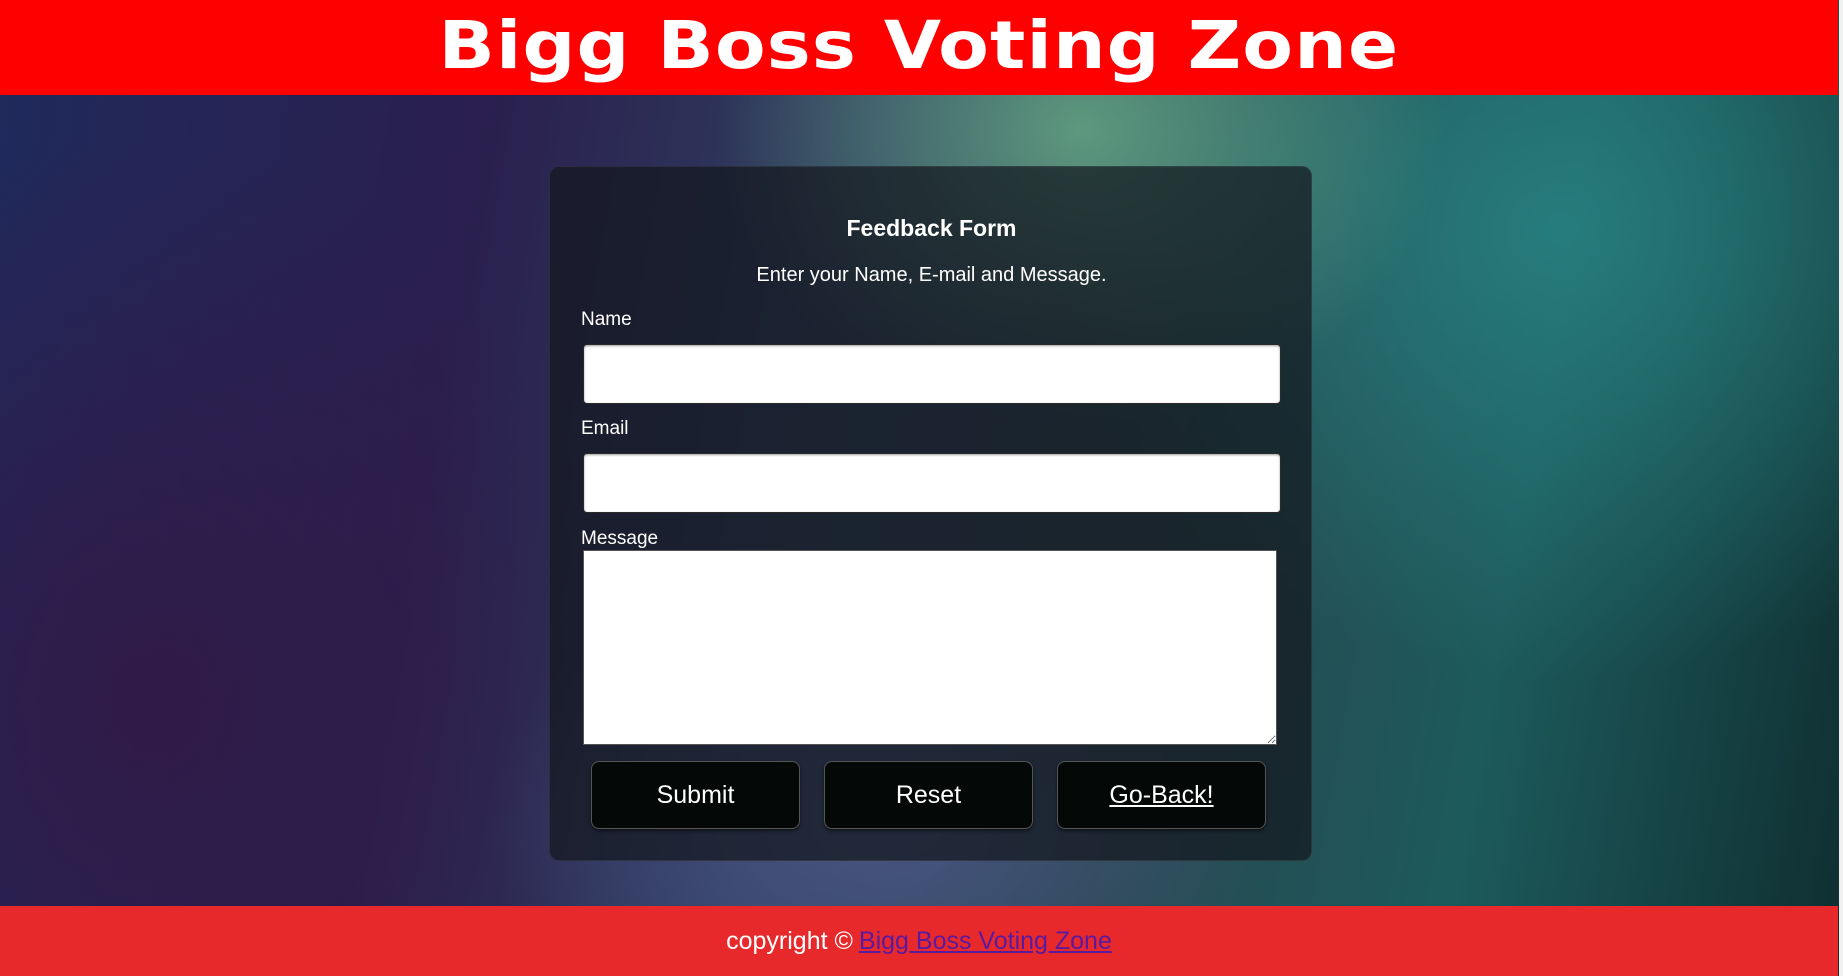  Describe the element at coordinates (605, 428) in the screenshot. I see `email-label: Email` at that location.